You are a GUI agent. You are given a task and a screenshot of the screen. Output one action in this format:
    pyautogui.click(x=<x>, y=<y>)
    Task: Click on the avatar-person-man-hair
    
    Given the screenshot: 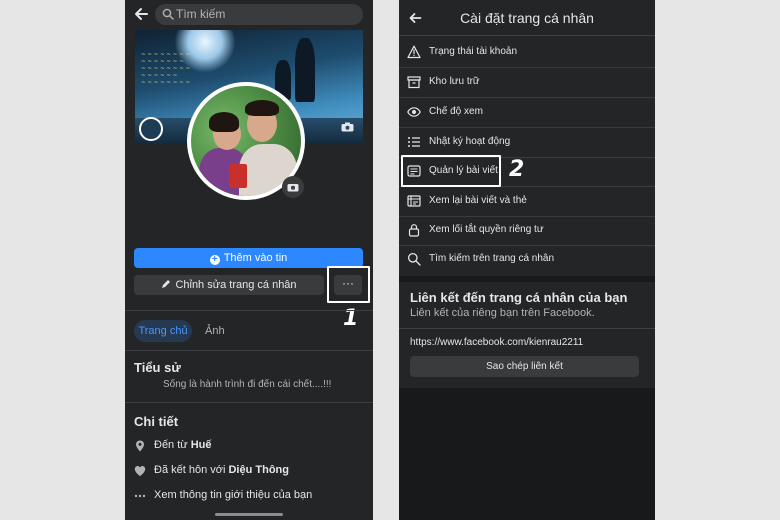 What is the action you would take?
    pyautogui.click(x=262, y=108)
    